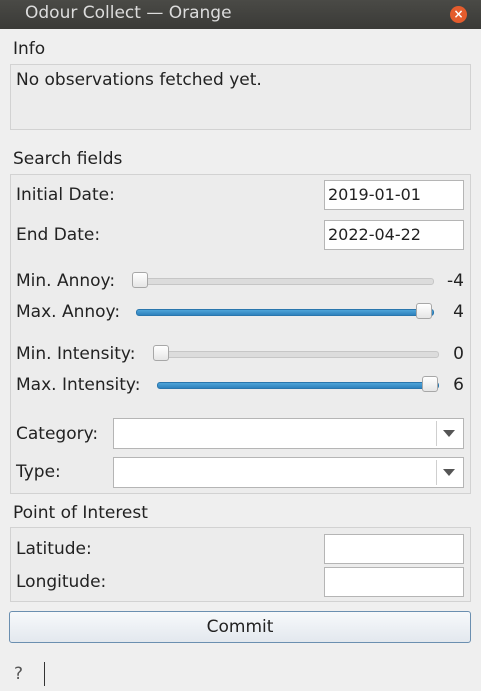 Image resolution: width=481 pixels, height=691 pixels. Describe the element at coordinates (458, 14) in the screenshot. I see `close-icon: ×` at that location.